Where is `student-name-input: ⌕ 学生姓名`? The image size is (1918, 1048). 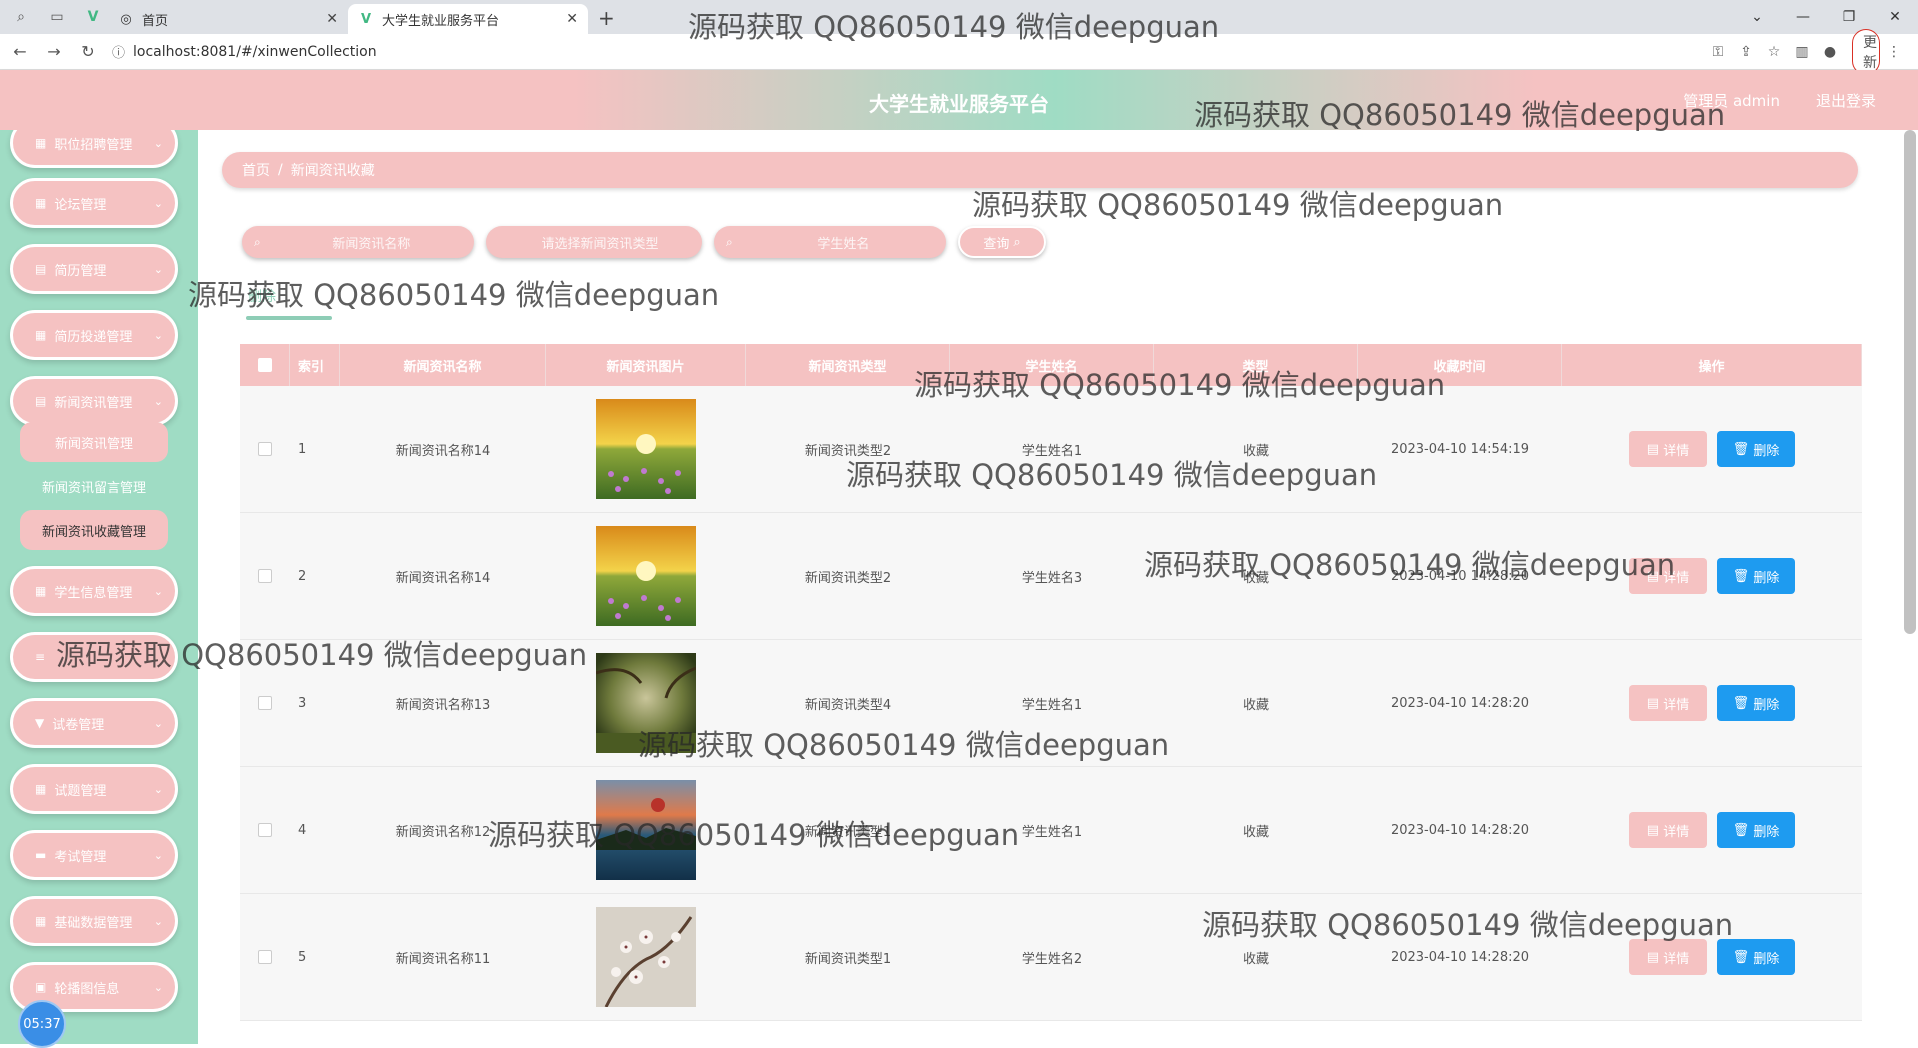
student-name-input: ⌕ 学生姓名 is located at coordinates (830, 242).